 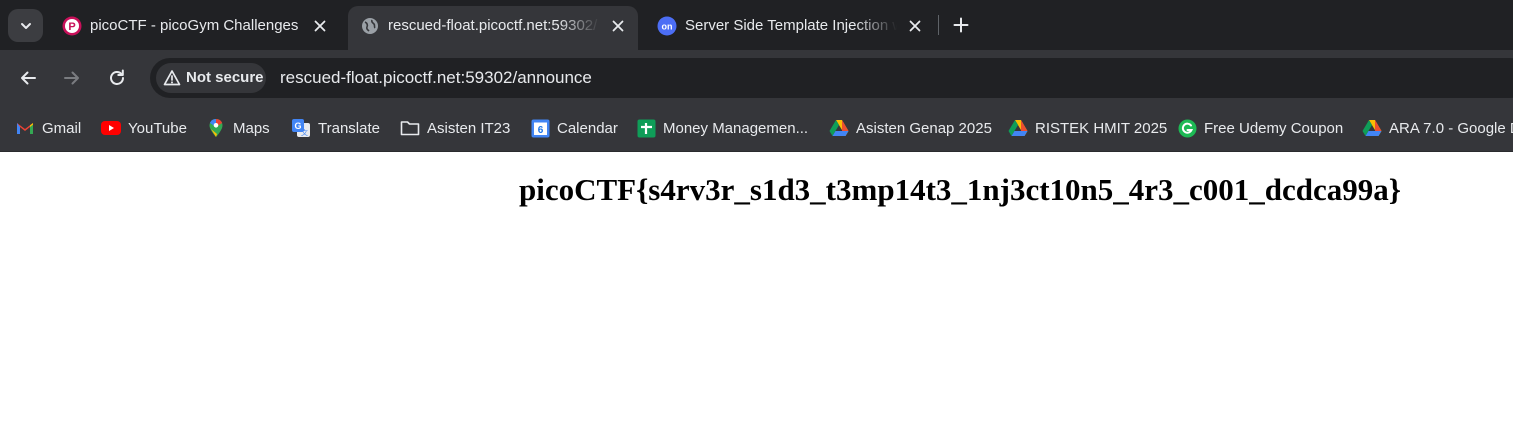 I want to click on bookmark-maps: Maps, so click(x=238, y=128).